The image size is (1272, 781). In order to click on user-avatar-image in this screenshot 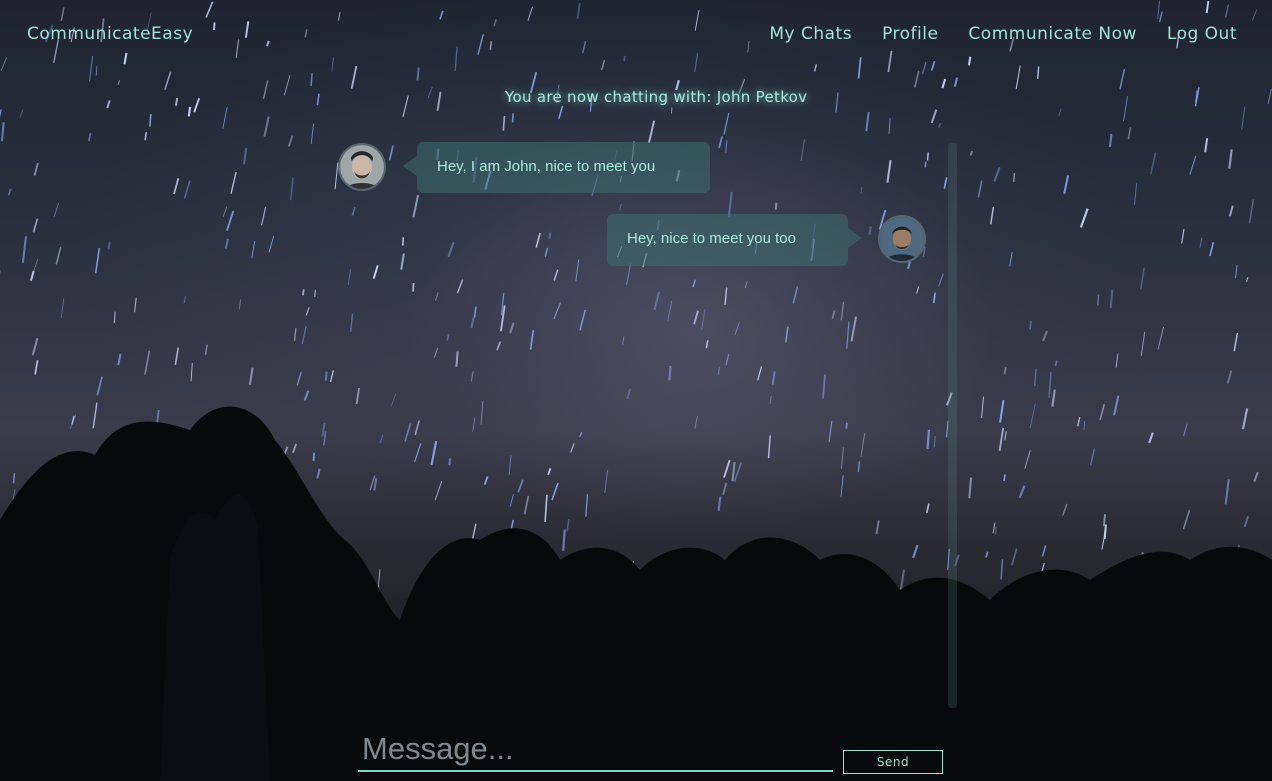, I will do `click(902, 239)`.